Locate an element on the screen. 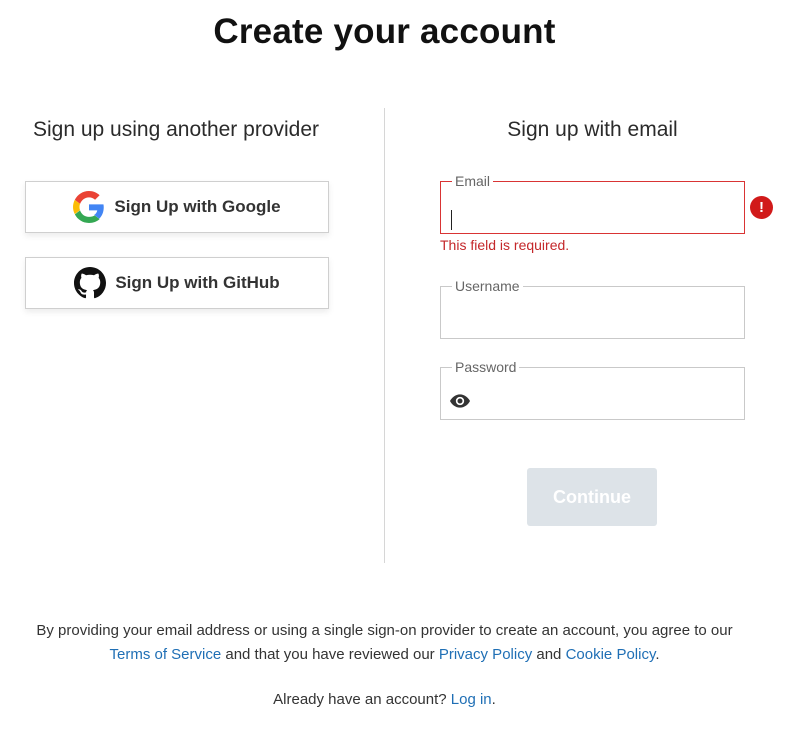 This screenshot has height=729, width=789. cookie-policy-link: Cookie Policy is located at coordinates (611, 654).